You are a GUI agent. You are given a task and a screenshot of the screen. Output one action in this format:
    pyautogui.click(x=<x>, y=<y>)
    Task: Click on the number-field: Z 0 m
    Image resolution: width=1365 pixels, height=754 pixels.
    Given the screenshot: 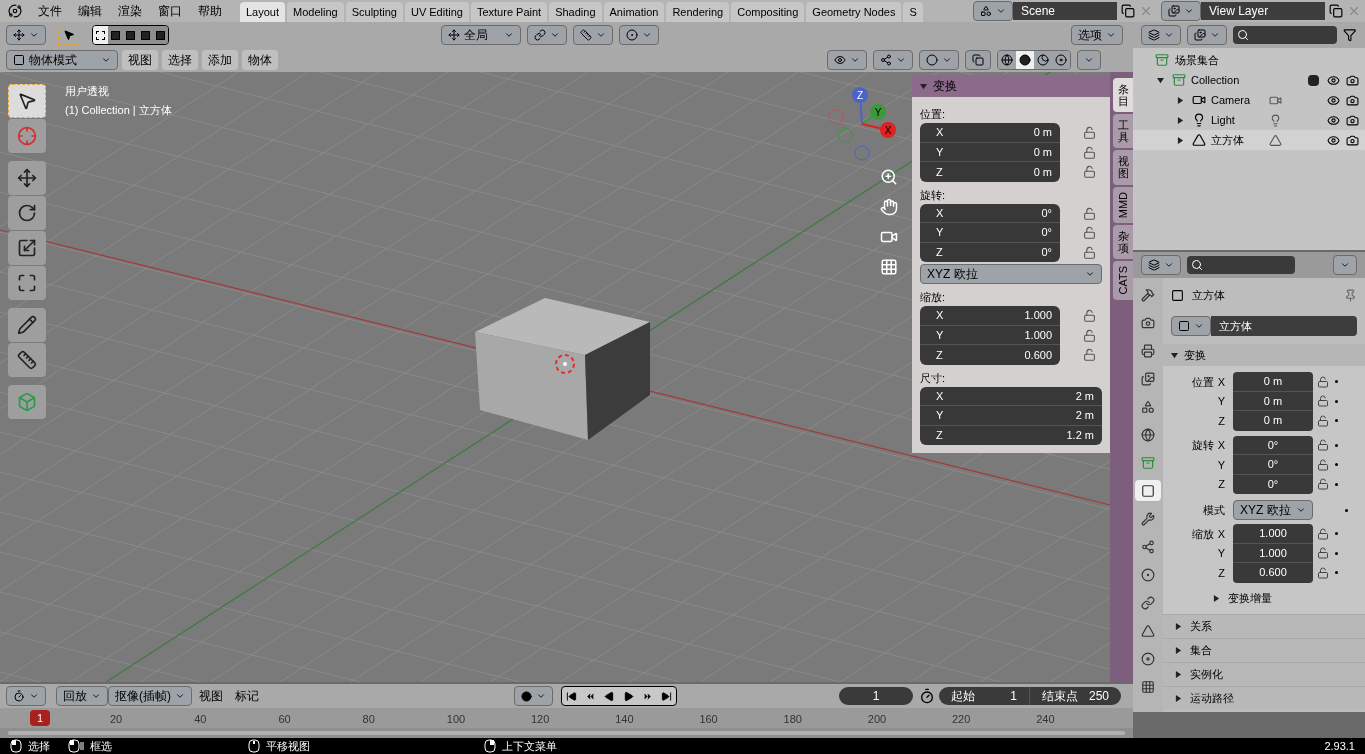 What is the action you would take?
    pyautogui.click(x=990, y=172)
    